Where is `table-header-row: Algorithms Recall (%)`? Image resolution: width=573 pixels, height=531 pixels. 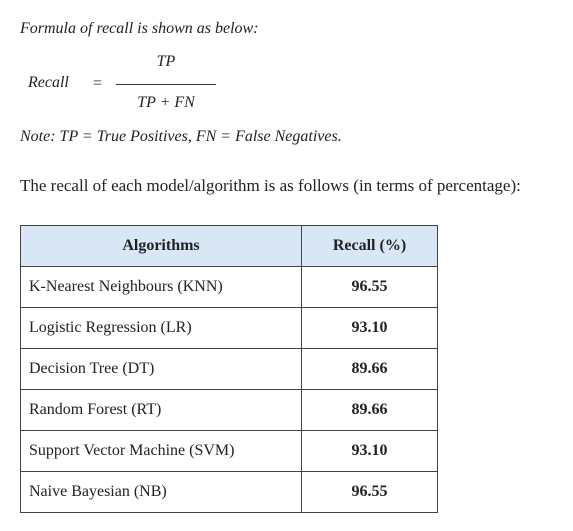
table-header-row: Algorithms Recall (%) is located at coordinates (229, 246).